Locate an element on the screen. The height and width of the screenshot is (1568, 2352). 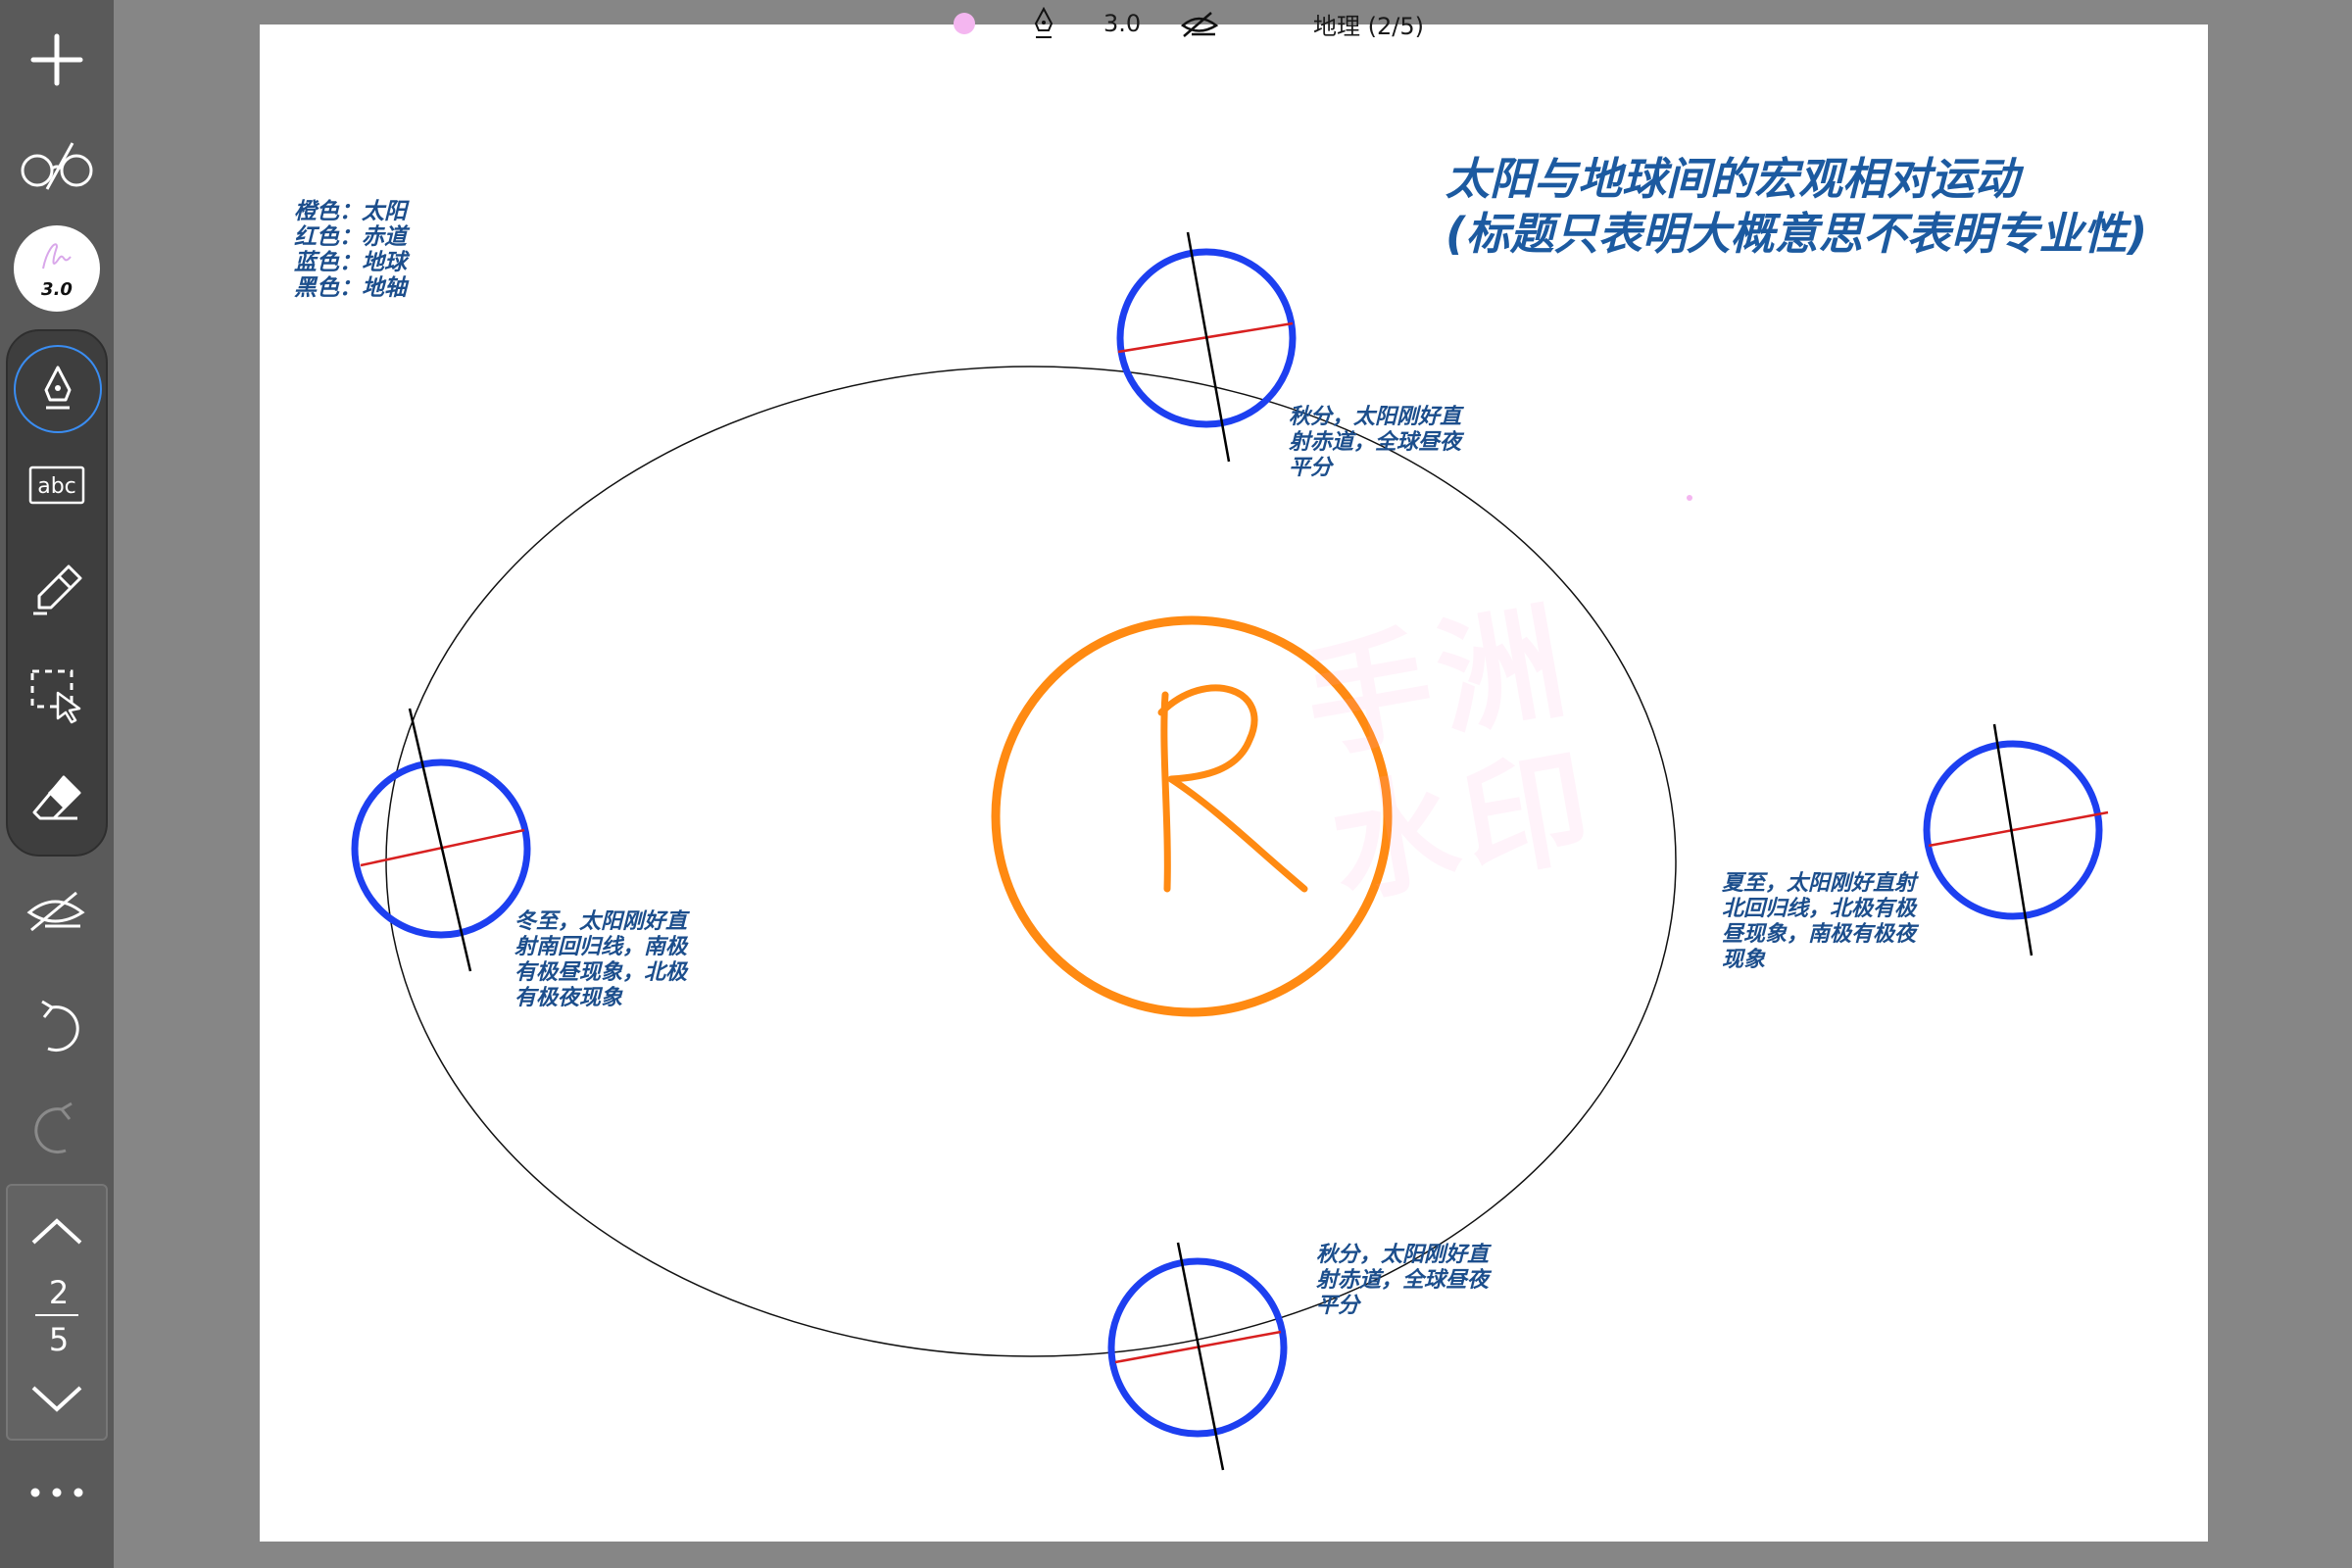
page-fraction-divider is located at coordinates (56, 1315).